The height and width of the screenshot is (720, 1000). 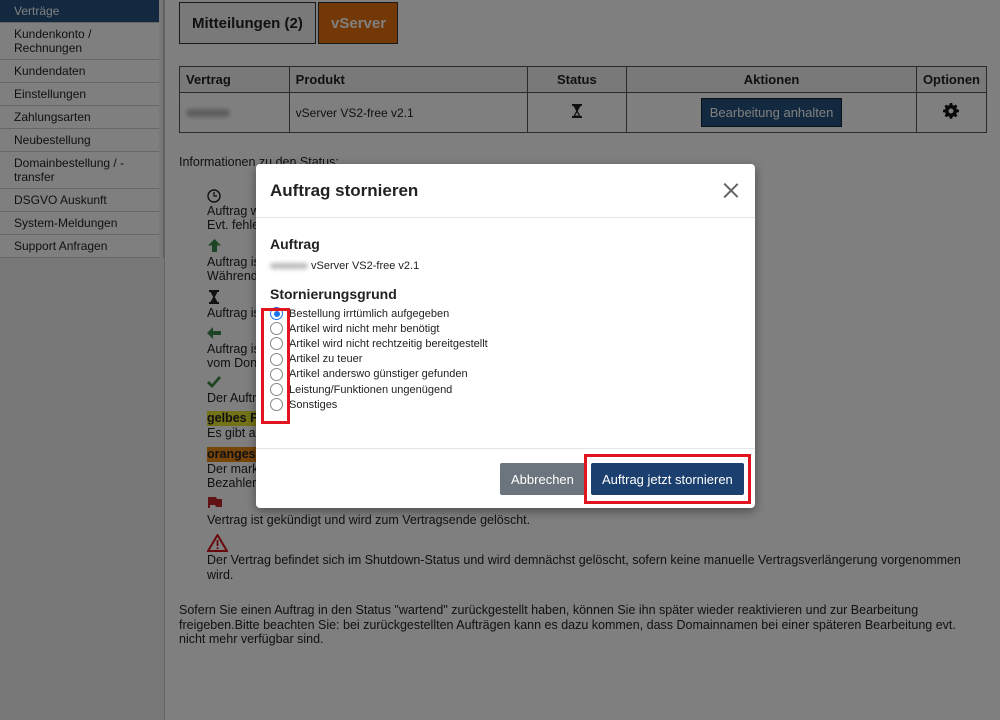 What do you see at coordinates (295, 244) in the screenshot?
I see `order-heading: Auftrag` at bounding box center [295, 244].